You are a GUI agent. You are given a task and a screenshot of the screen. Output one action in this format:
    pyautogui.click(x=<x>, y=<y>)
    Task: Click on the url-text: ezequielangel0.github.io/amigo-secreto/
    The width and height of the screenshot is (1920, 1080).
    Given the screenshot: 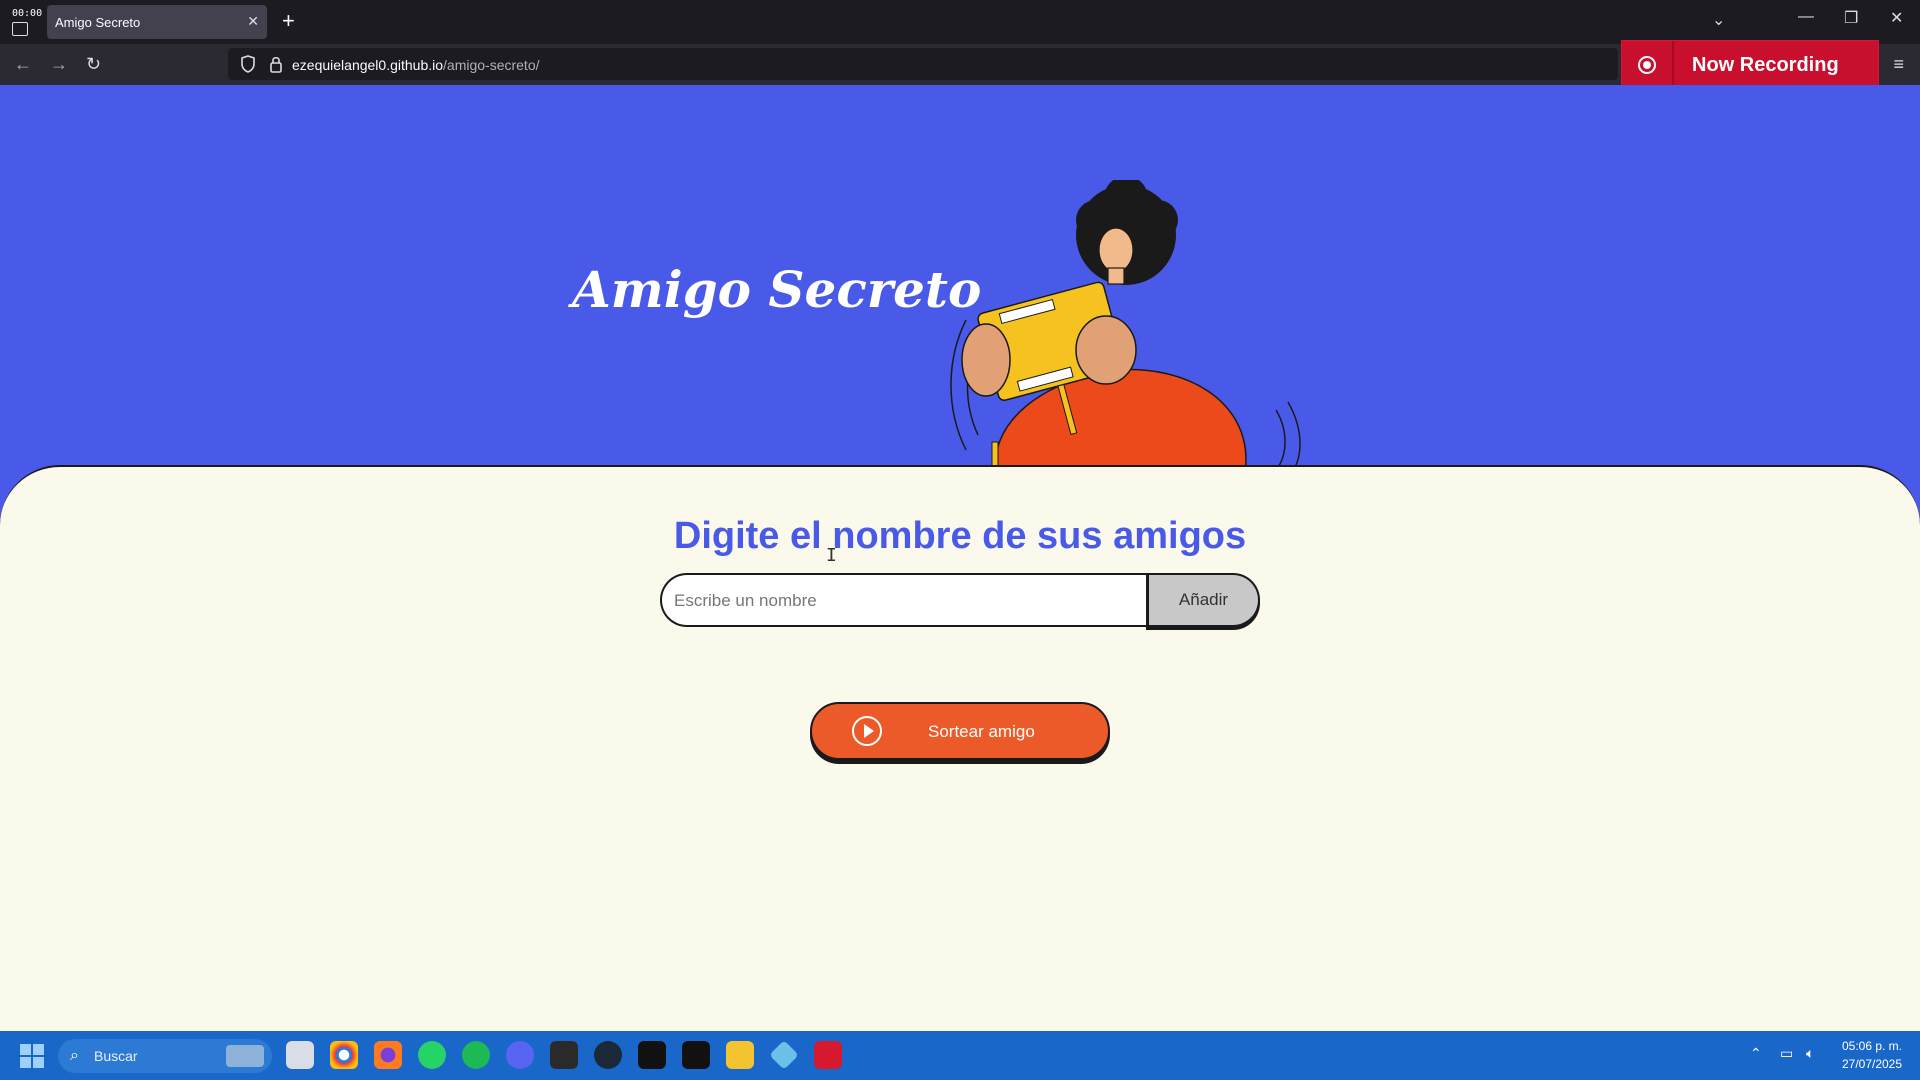 What is the action you would take?
    pyautogui.click(x=416, y=65)
    